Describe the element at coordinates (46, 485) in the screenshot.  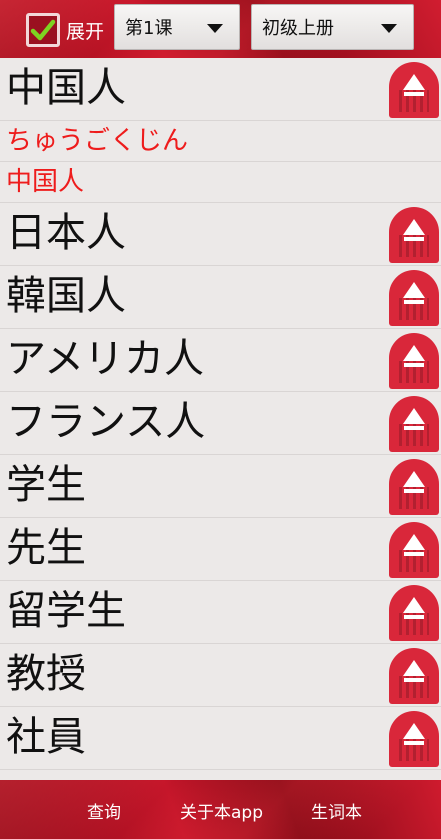
I see `word-text: 学生` at that location.